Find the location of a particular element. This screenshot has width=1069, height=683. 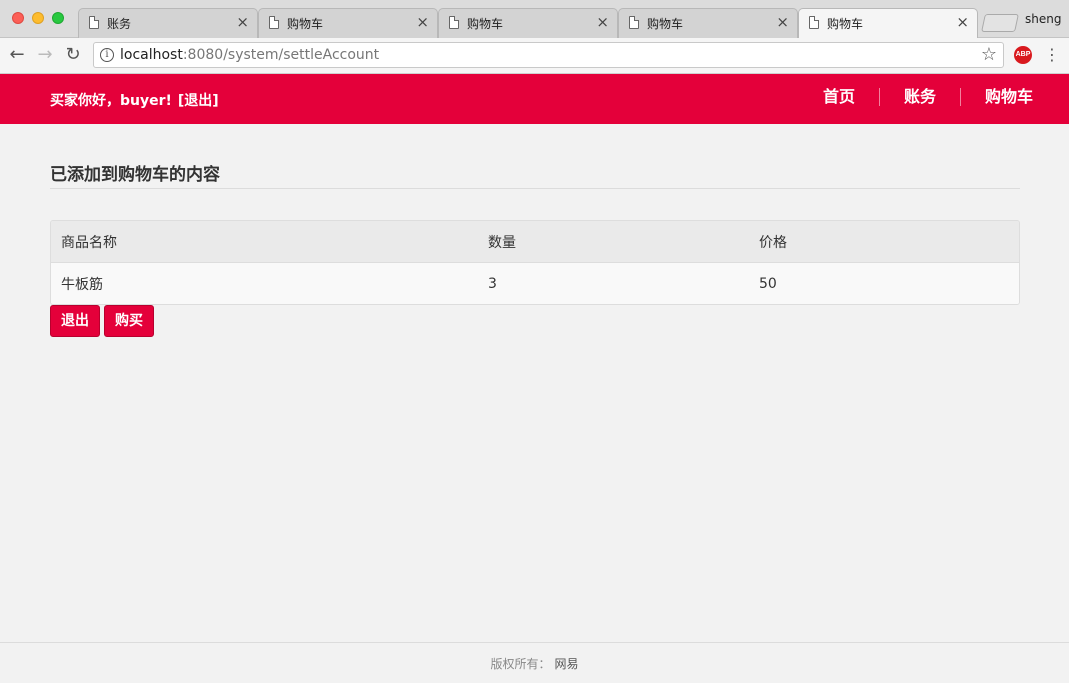

top-nav: 首页 账务 购物车 is located at coordinates (916, 97).